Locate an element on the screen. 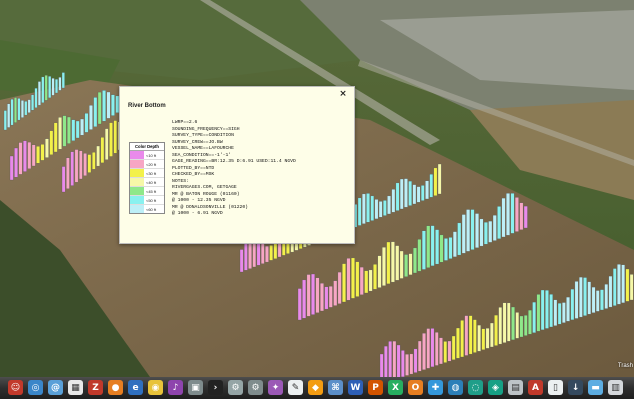 The height and width of the screenshot is (399, 634). folder-icon: ▬ is located at coordinates (595, 387).